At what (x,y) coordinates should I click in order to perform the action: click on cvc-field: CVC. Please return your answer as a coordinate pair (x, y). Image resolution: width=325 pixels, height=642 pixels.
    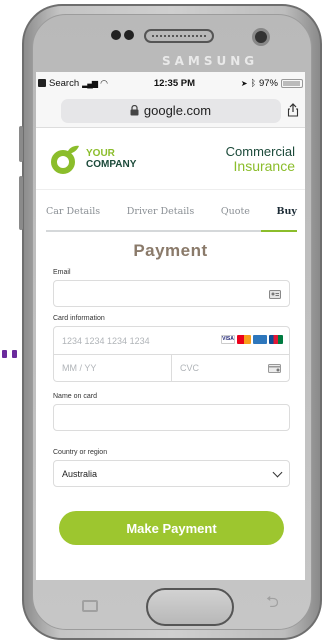
    Looking at the image, I should click on (230, 368).